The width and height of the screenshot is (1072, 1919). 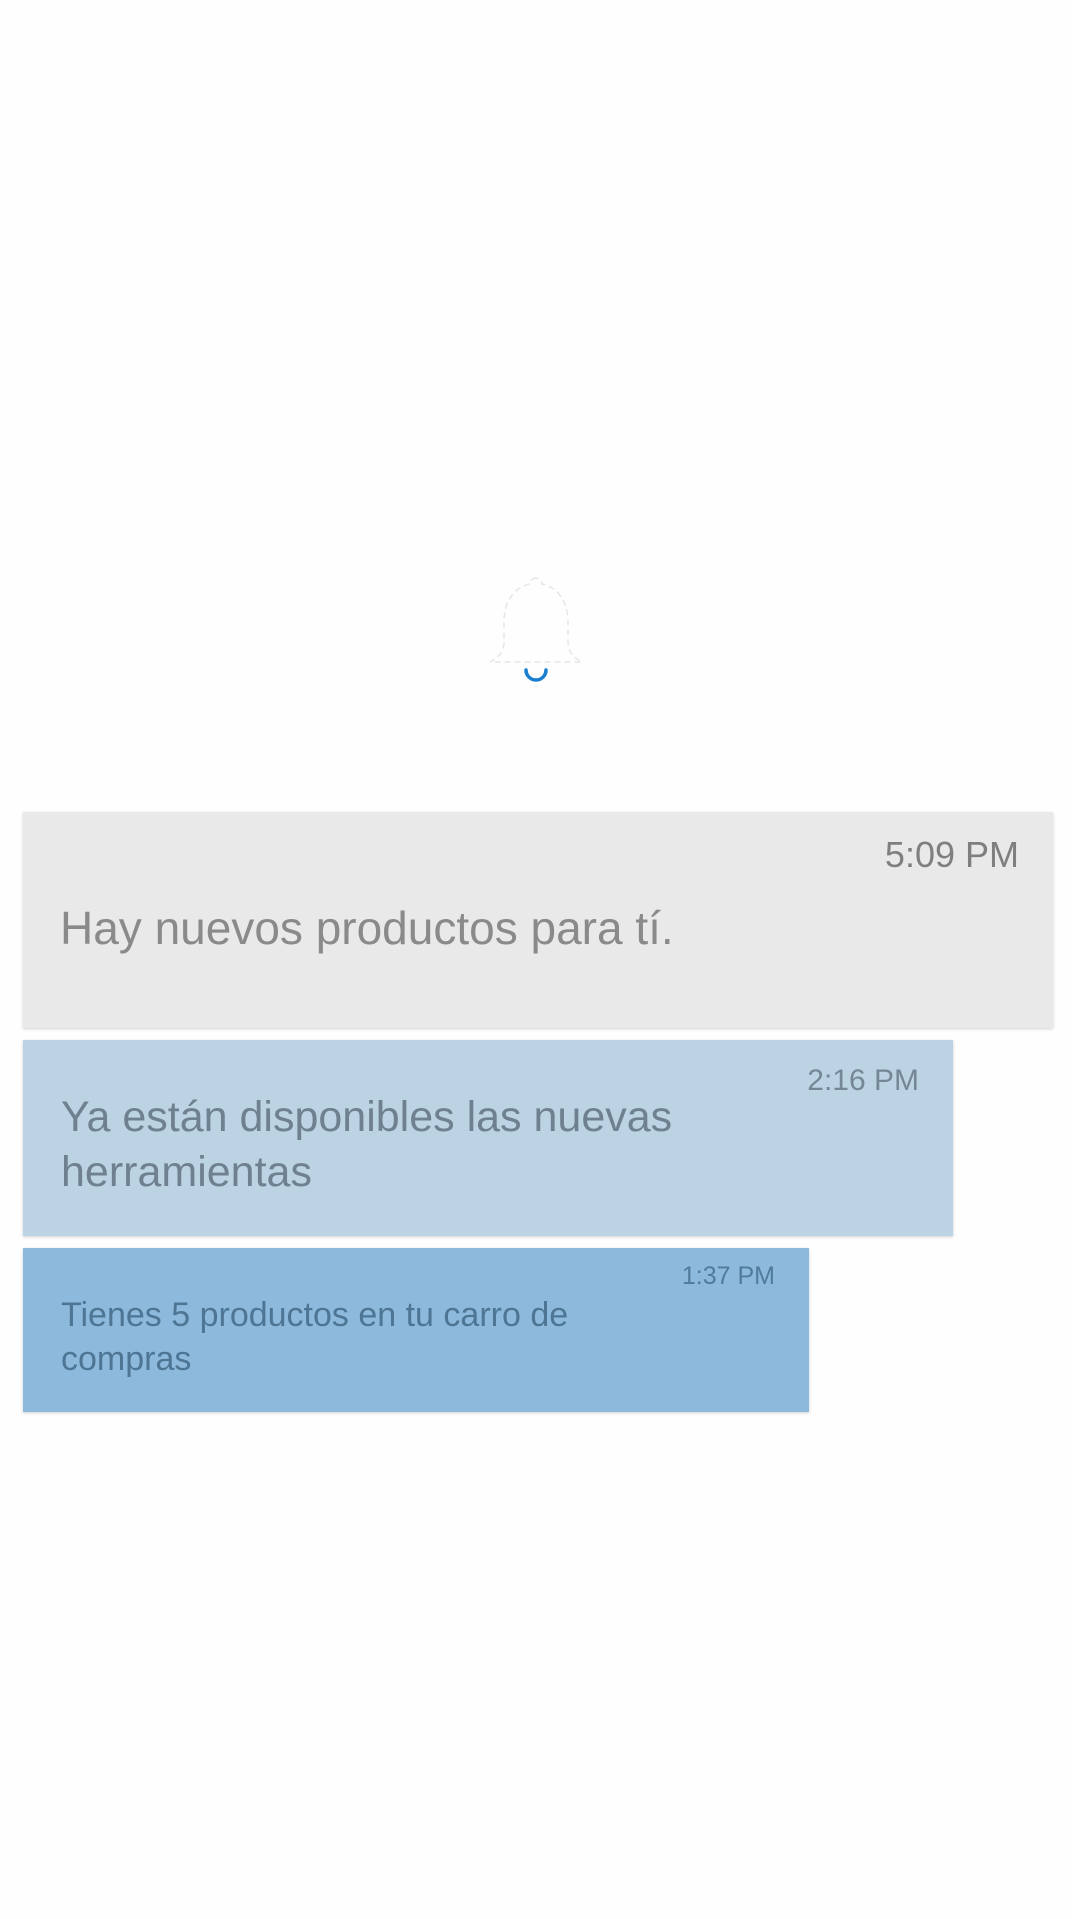 What do you see at coordinates (728, 1276) in the screenshot?
I see `notification-time: 1:37 PM` at bounding box center [728, 1276].